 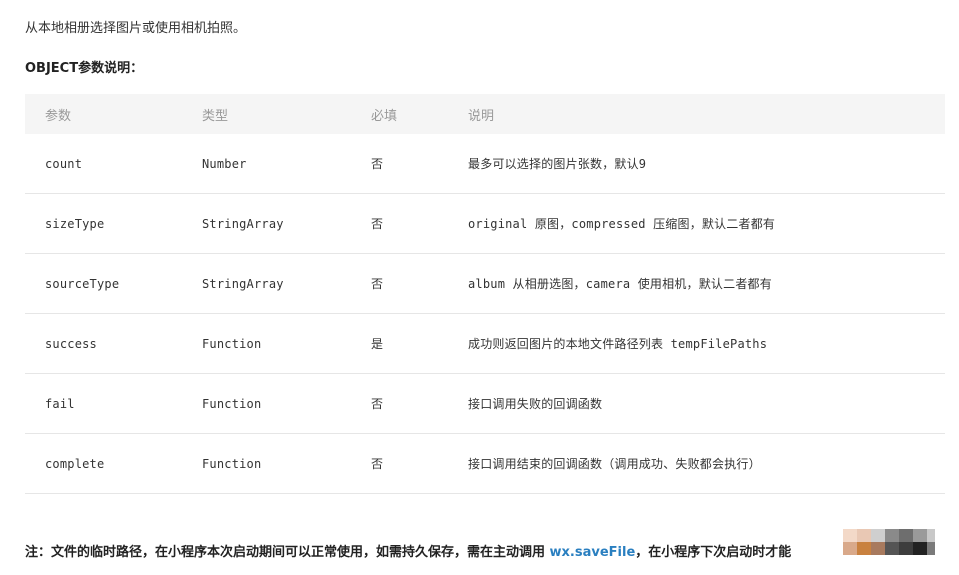 What do you see at coordinates (696, 403) in the screenshot?
I see `param-description: 接口调用失败的回调函数` at bounding box center [696, 403].